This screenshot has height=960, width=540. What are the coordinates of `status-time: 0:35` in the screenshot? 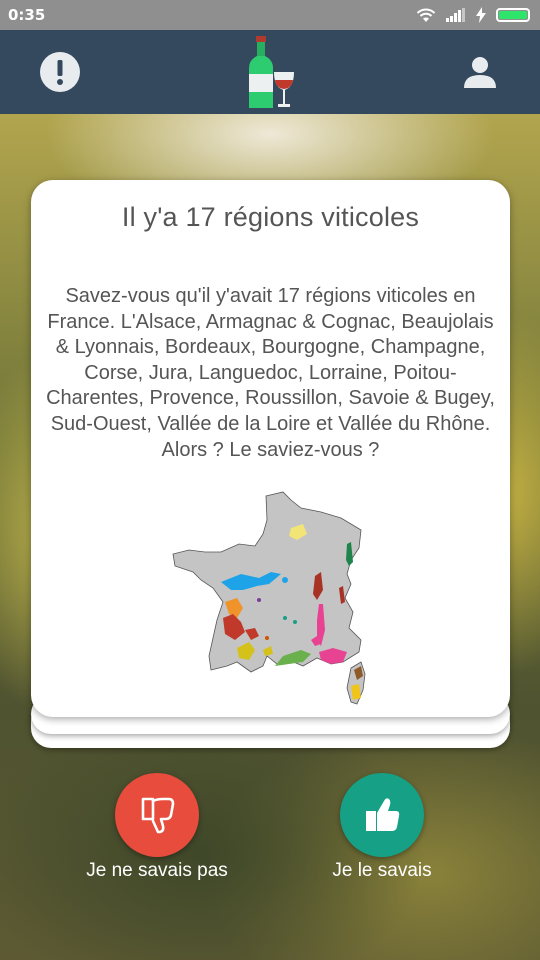 It's located at (27, 15).